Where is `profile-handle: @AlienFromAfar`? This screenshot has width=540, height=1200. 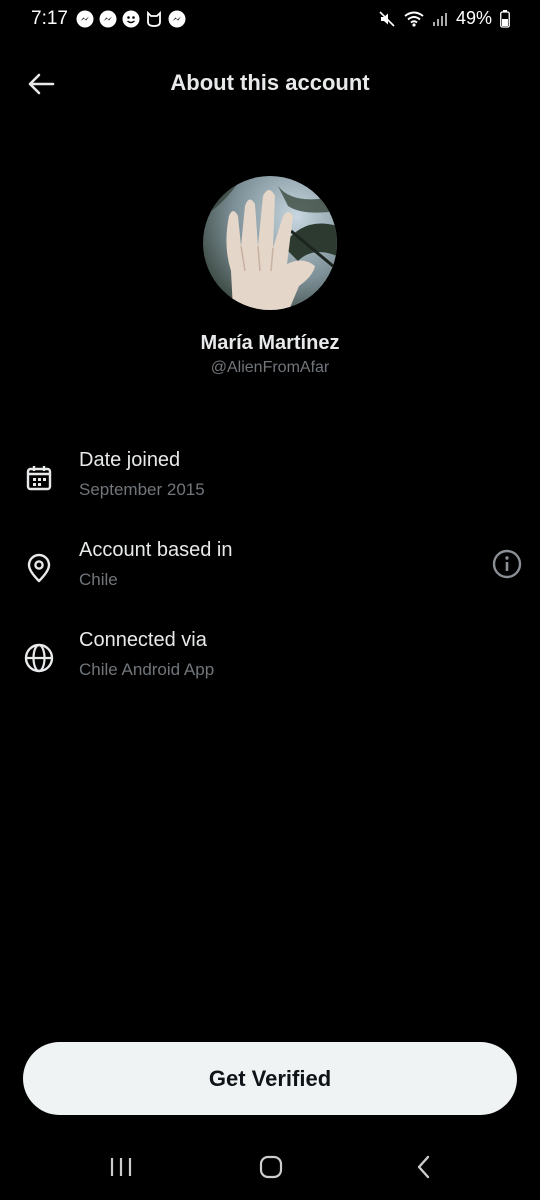 profile-handle: @AlienFromAfar is located at coordinates (270, 367).